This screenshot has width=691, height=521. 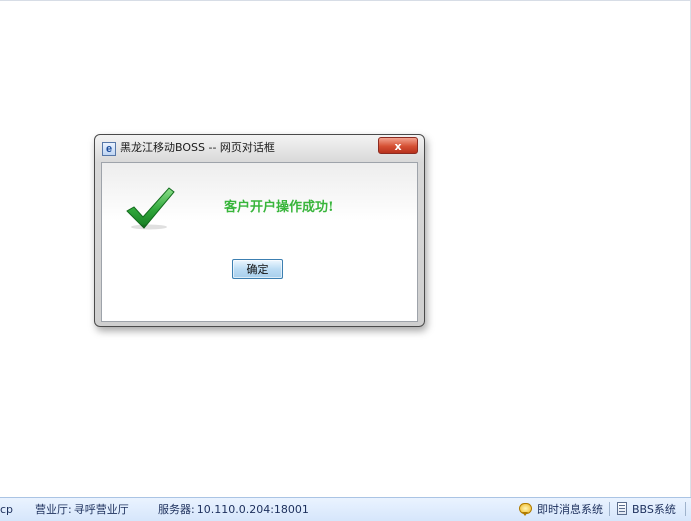 What do you see at coordinates (53, 509) in the screenshot?
I see `hall-label: 营业厅:` at bounding box center [53, 509].